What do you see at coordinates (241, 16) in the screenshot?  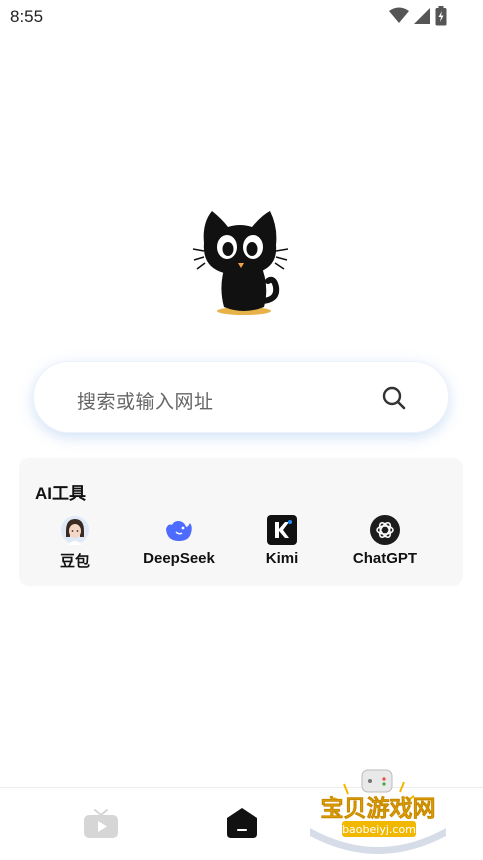 I see `status-bar: 8:55` at bounding box center [241, 16].